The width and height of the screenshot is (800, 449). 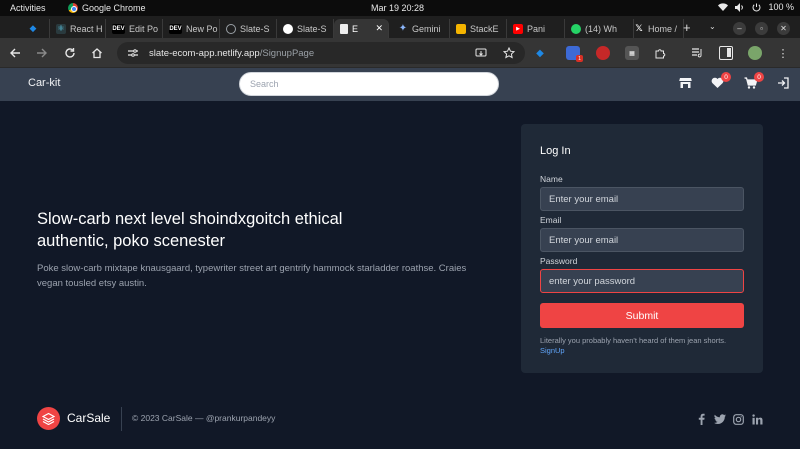 I want to click on tab-search-chevron-icon: ⌄, so click(x=712, y=26).